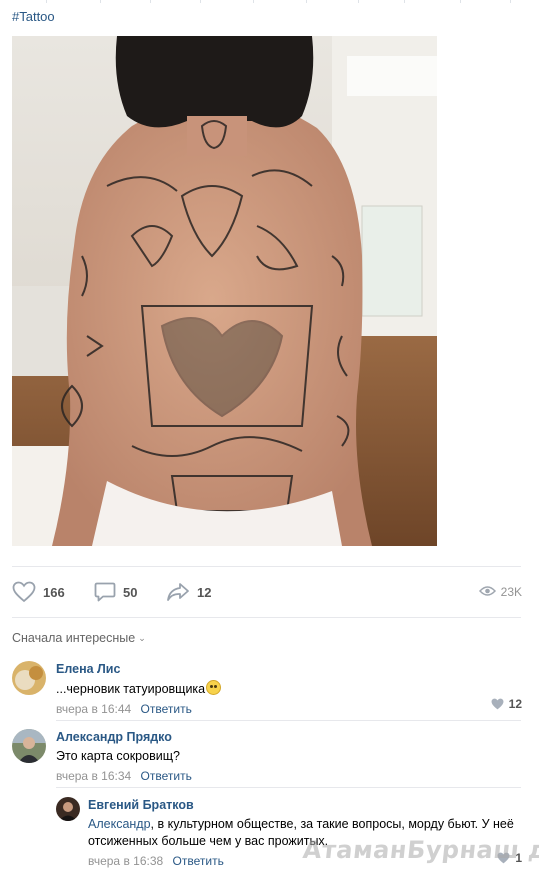  What do you see at coordinates (93, 709) in the screenshot?
I see `comment-time: вчера в 16:44` at bounding box center [93, 709].